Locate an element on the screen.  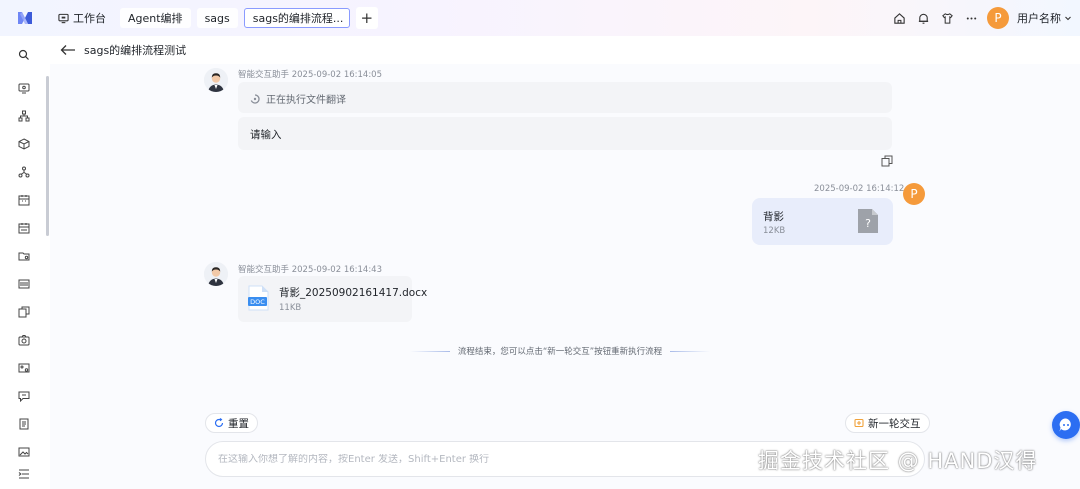
copy-doc-icon is located at coordinates (24, 312).